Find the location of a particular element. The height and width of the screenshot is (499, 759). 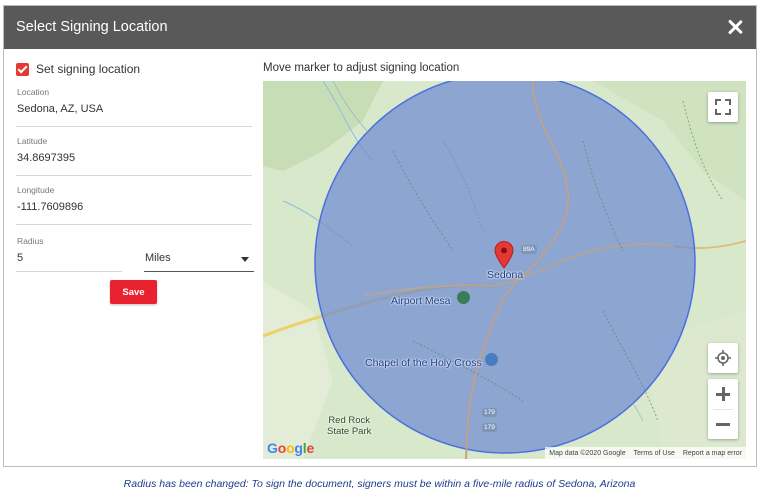

chevron-down-icon is located at coordinates (245, 259).